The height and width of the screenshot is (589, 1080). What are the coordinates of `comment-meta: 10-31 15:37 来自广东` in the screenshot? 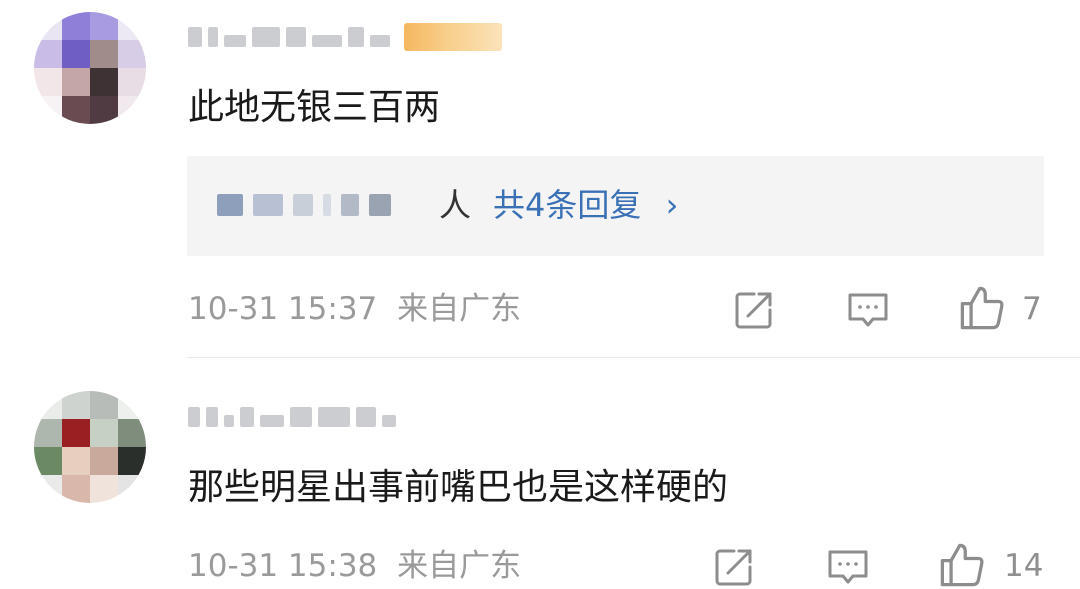 It's located at (354, 309).